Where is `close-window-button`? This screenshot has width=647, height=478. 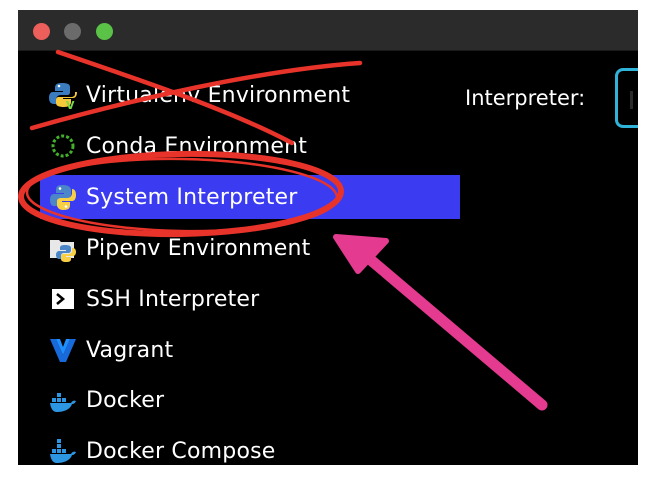
close-window-button is located at coordinates (41, 31).